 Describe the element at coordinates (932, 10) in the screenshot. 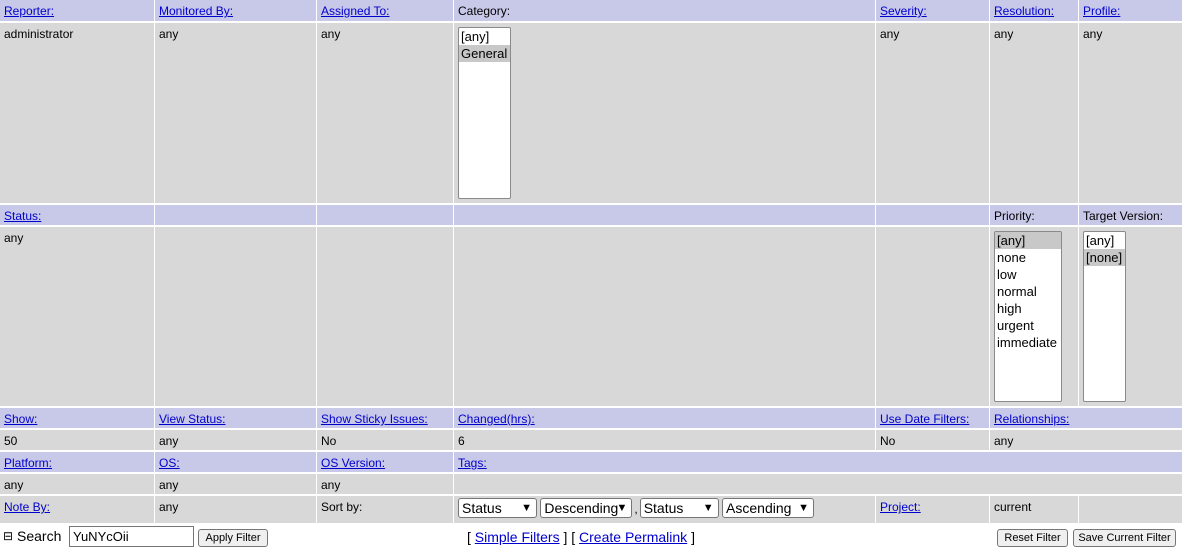

I see `severity-header: Severity:` at that location.